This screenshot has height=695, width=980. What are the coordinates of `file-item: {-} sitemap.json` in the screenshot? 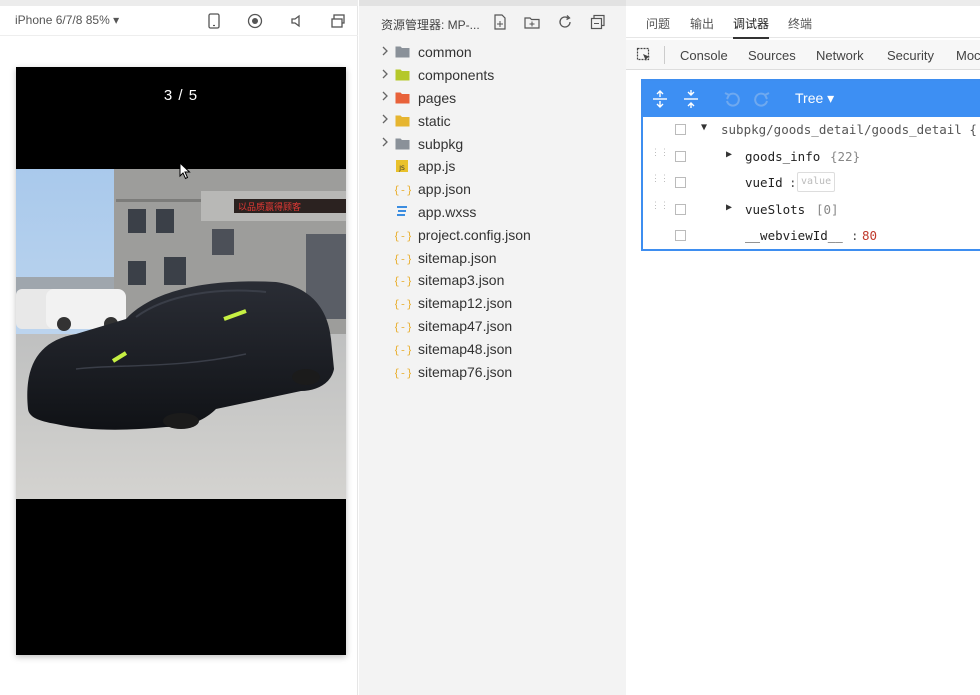 It's located at (492, 257).